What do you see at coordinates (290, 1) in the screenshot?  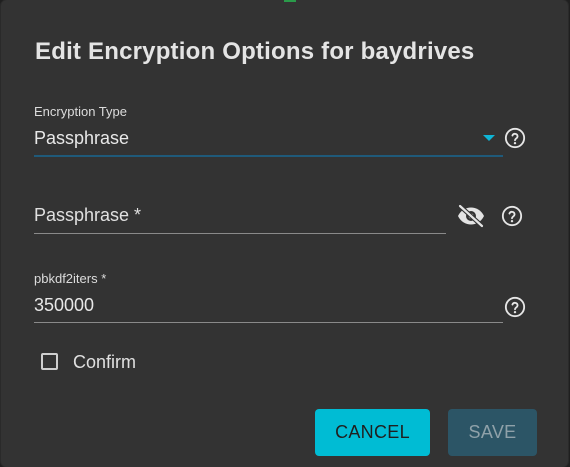 I see `top-accent` at bounding box center [290, 1].